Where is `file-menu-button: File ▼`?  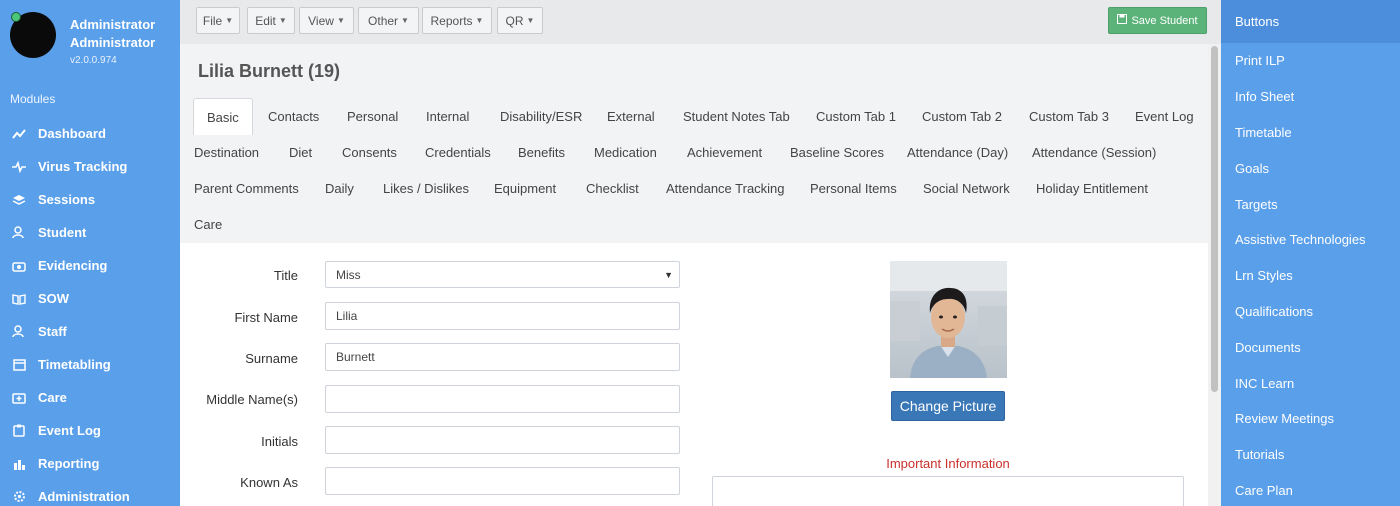 file-menu-button: File ▼ is located at coordinates (218, 20).